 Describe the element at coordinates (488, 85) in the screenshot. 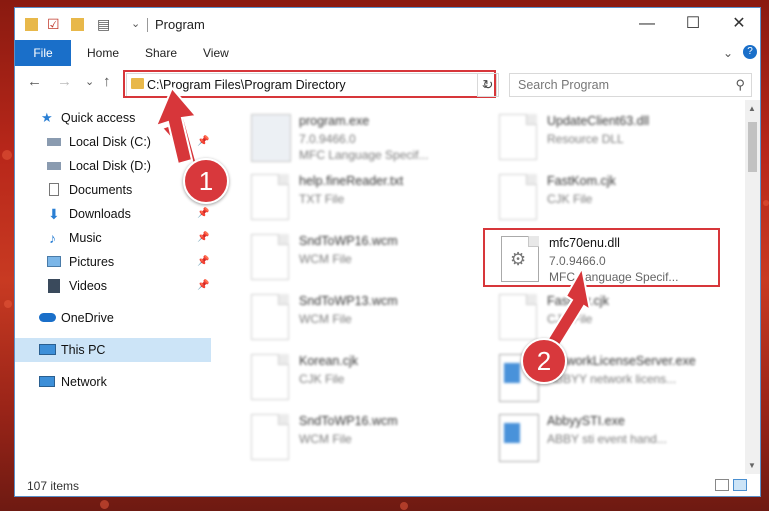

I see `refresh-button: ↻` at that location.